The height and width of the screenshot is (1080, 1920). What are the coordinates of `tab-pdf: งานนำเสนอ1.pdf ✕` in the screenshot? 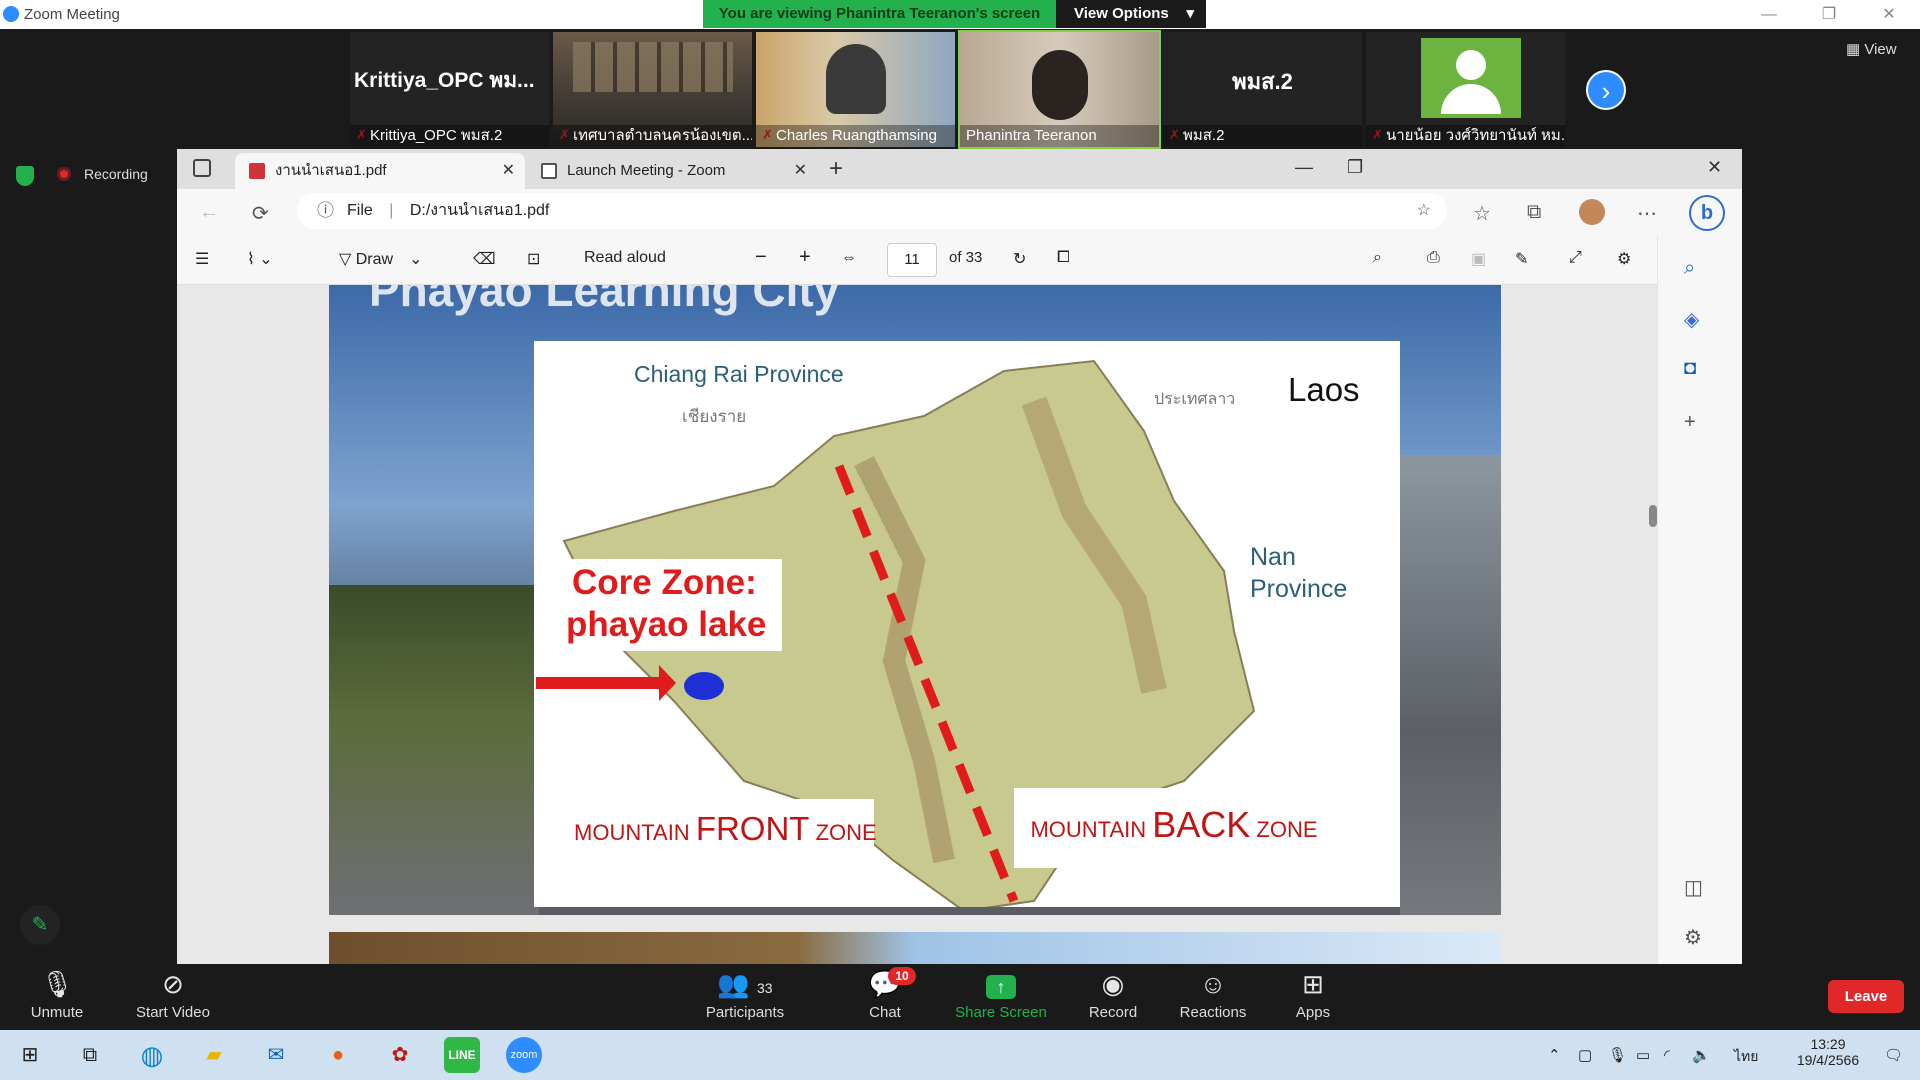 It's located at (380, 171).